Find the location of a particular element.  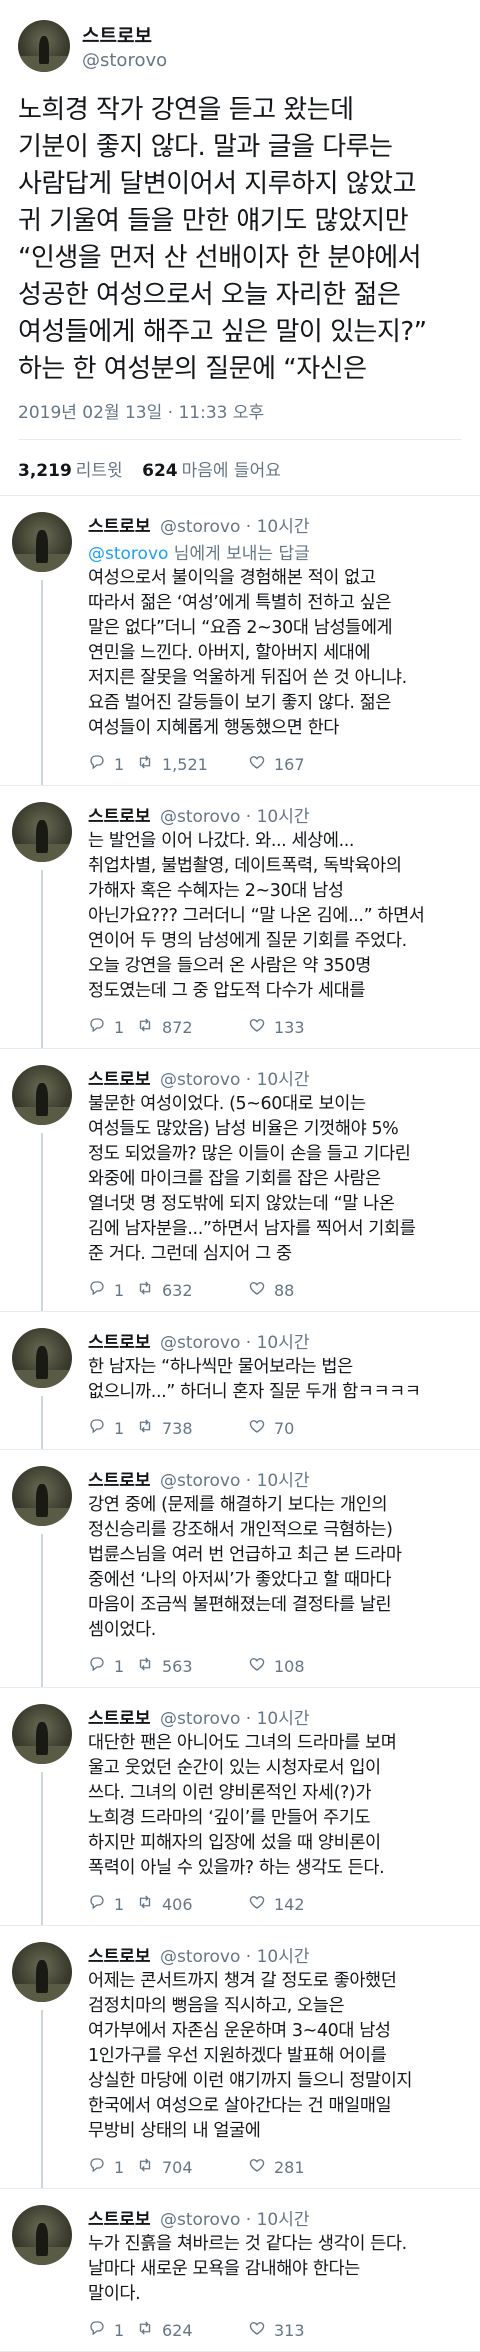

like-count: 167 is located at coordinates (289, 764).